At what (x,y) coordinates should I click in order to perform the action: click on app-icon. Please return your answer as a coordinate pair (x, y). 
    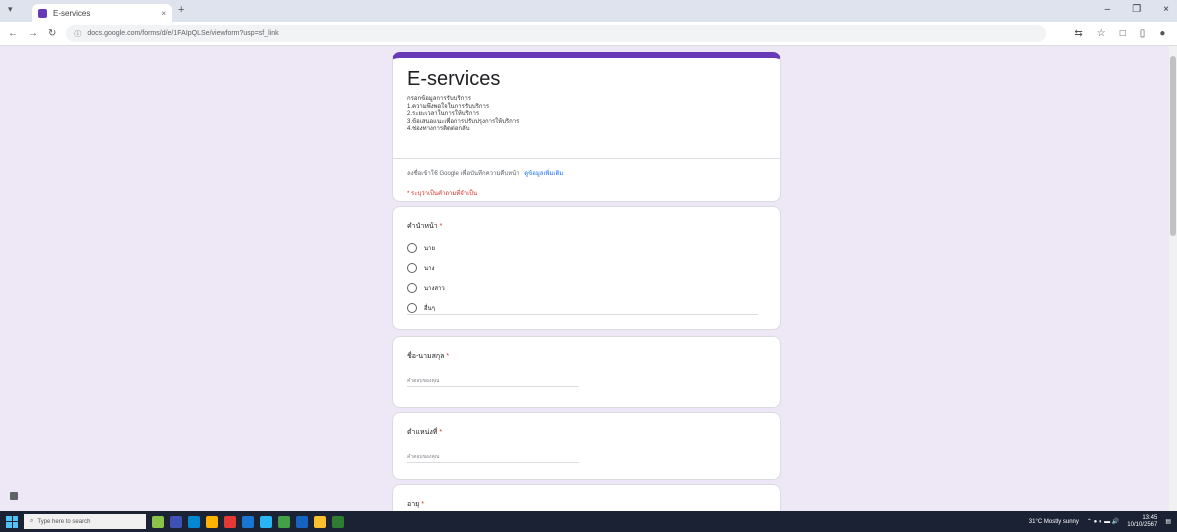
    Looking at the image, I should click on (230, 521).